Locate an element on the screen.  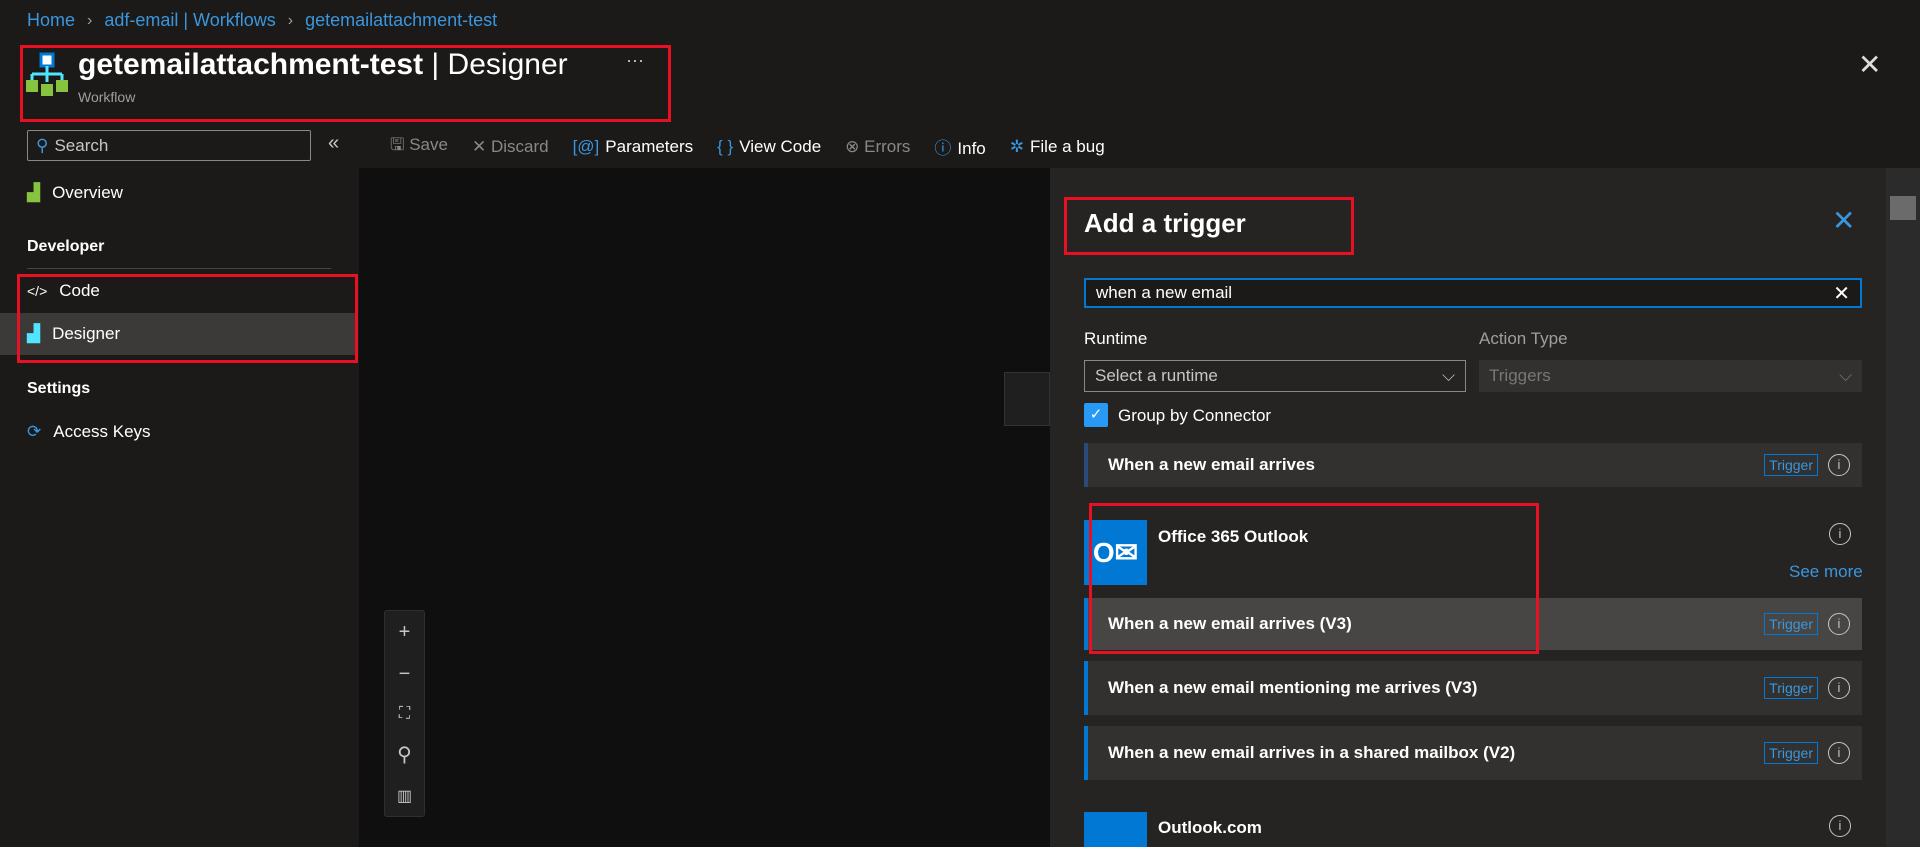
connector-name: Office 365 Outlook is located at coordinates (1233, 536).